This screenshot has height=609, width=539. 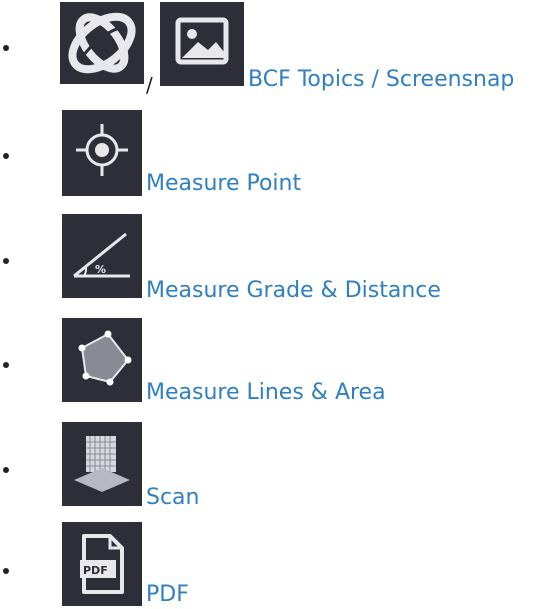 I want to click on image-icon, so click(x=202, y=44).